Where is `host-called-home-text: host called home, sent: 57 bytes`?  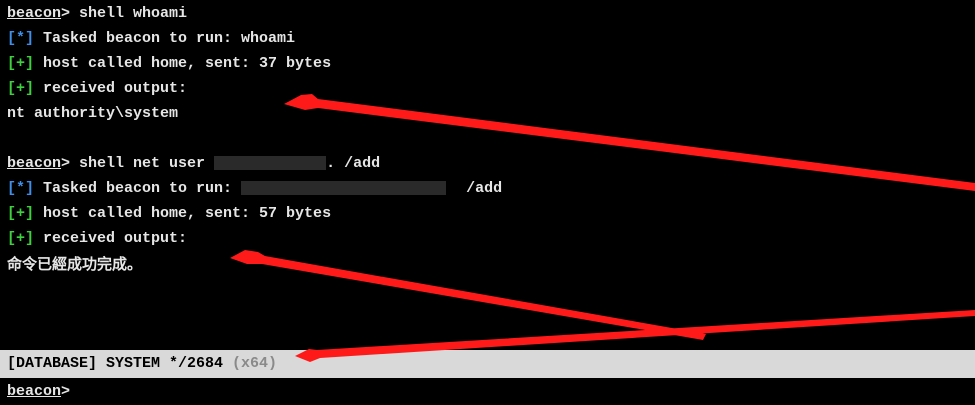 host-called-home-text: host called home, sent: 57 bytes is located at coordinates (183, 213).